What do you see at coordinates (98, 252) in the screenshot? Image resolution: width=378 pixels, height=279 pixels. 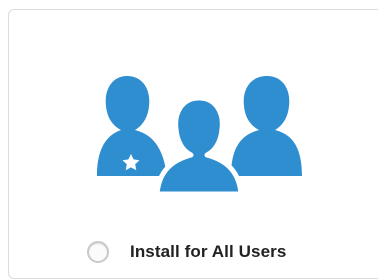 I see `install-all-users-radio` at bounding box center [98, 252].